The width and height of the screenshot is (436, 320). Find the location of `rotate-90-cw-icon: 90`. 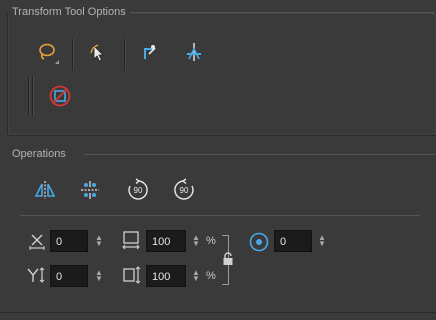

rotate-90-cw-icon: 90 is located at coordinates (138, 189).